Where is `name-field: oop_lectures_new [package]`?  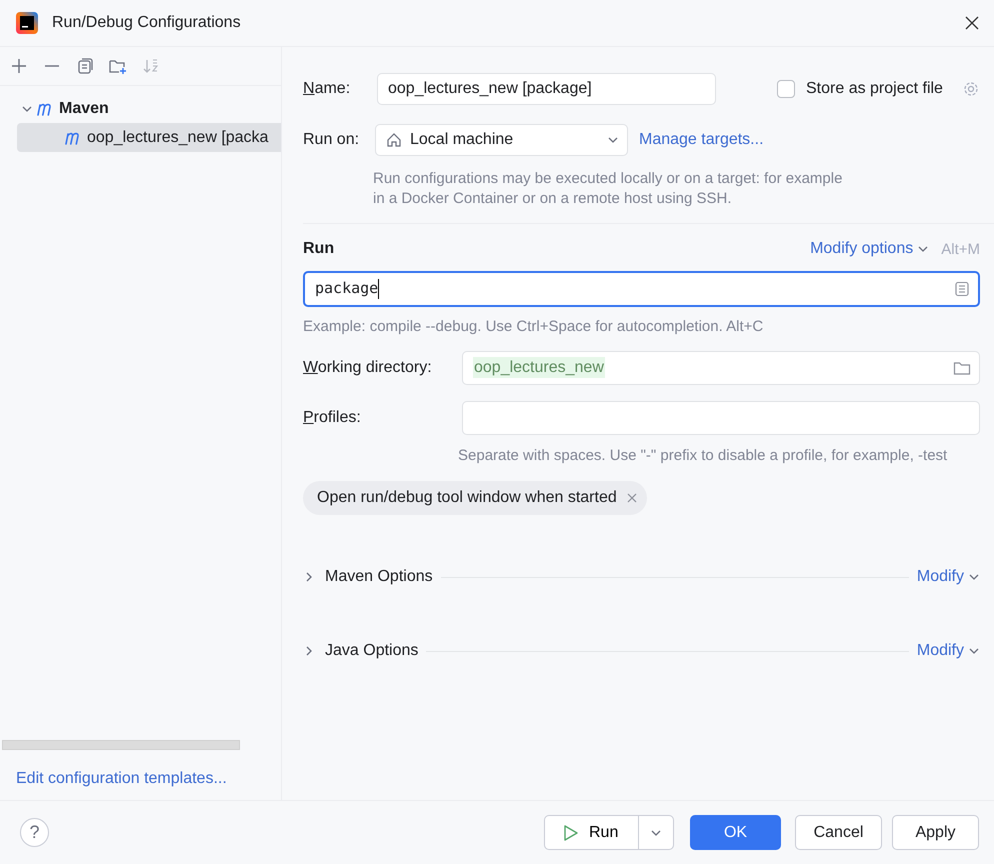 name-field: oop_lectures_new [package] is located at coordinates (546, 89).